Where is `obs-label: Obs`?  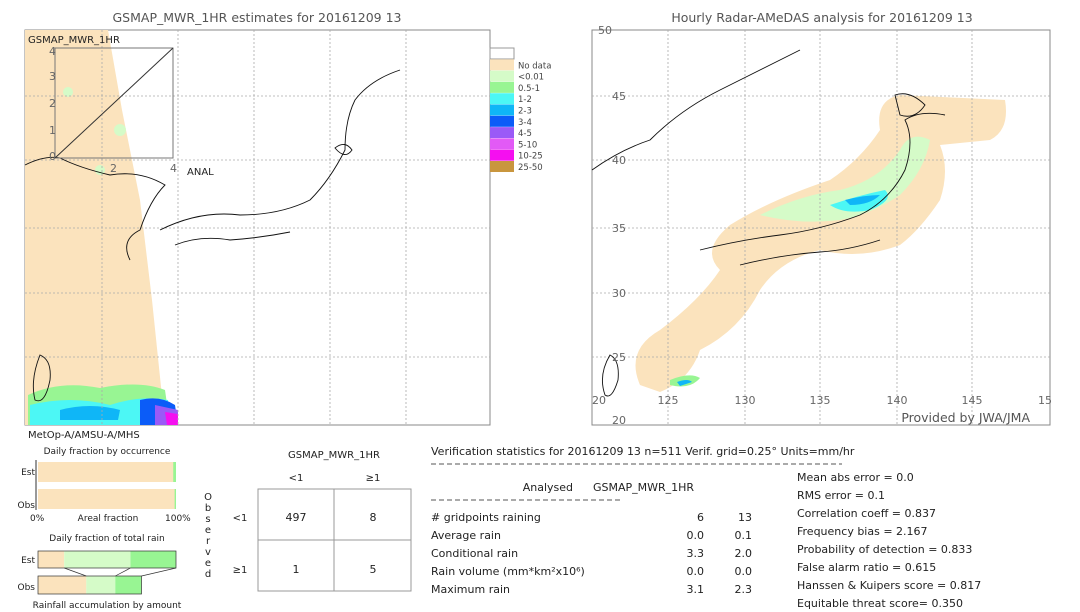 obs-label: Obs is located at coordinates (27, 506).